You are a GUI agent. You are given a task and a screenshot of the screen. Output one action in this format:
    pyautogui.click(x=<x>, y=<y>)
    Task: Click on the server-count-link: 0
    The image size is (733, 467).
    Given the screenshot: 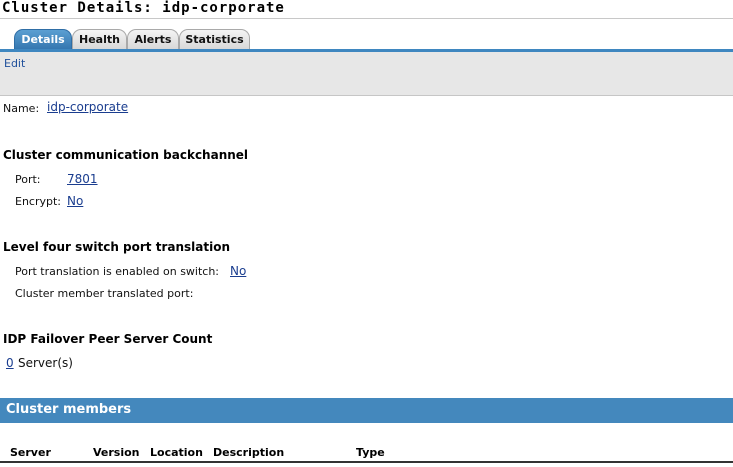 What is the action you would take?
    pyautogui.click(x=10, y=363)
    